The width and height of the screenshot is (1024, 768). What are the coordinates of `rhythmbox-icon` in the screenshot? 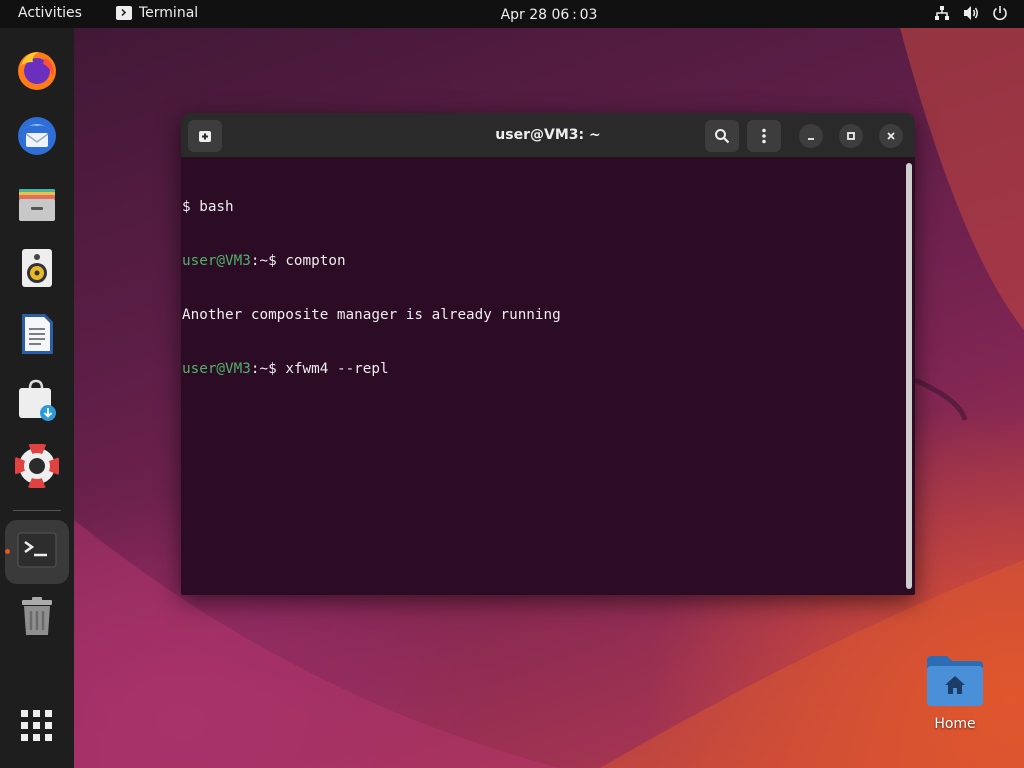 It's located at (37, 270).